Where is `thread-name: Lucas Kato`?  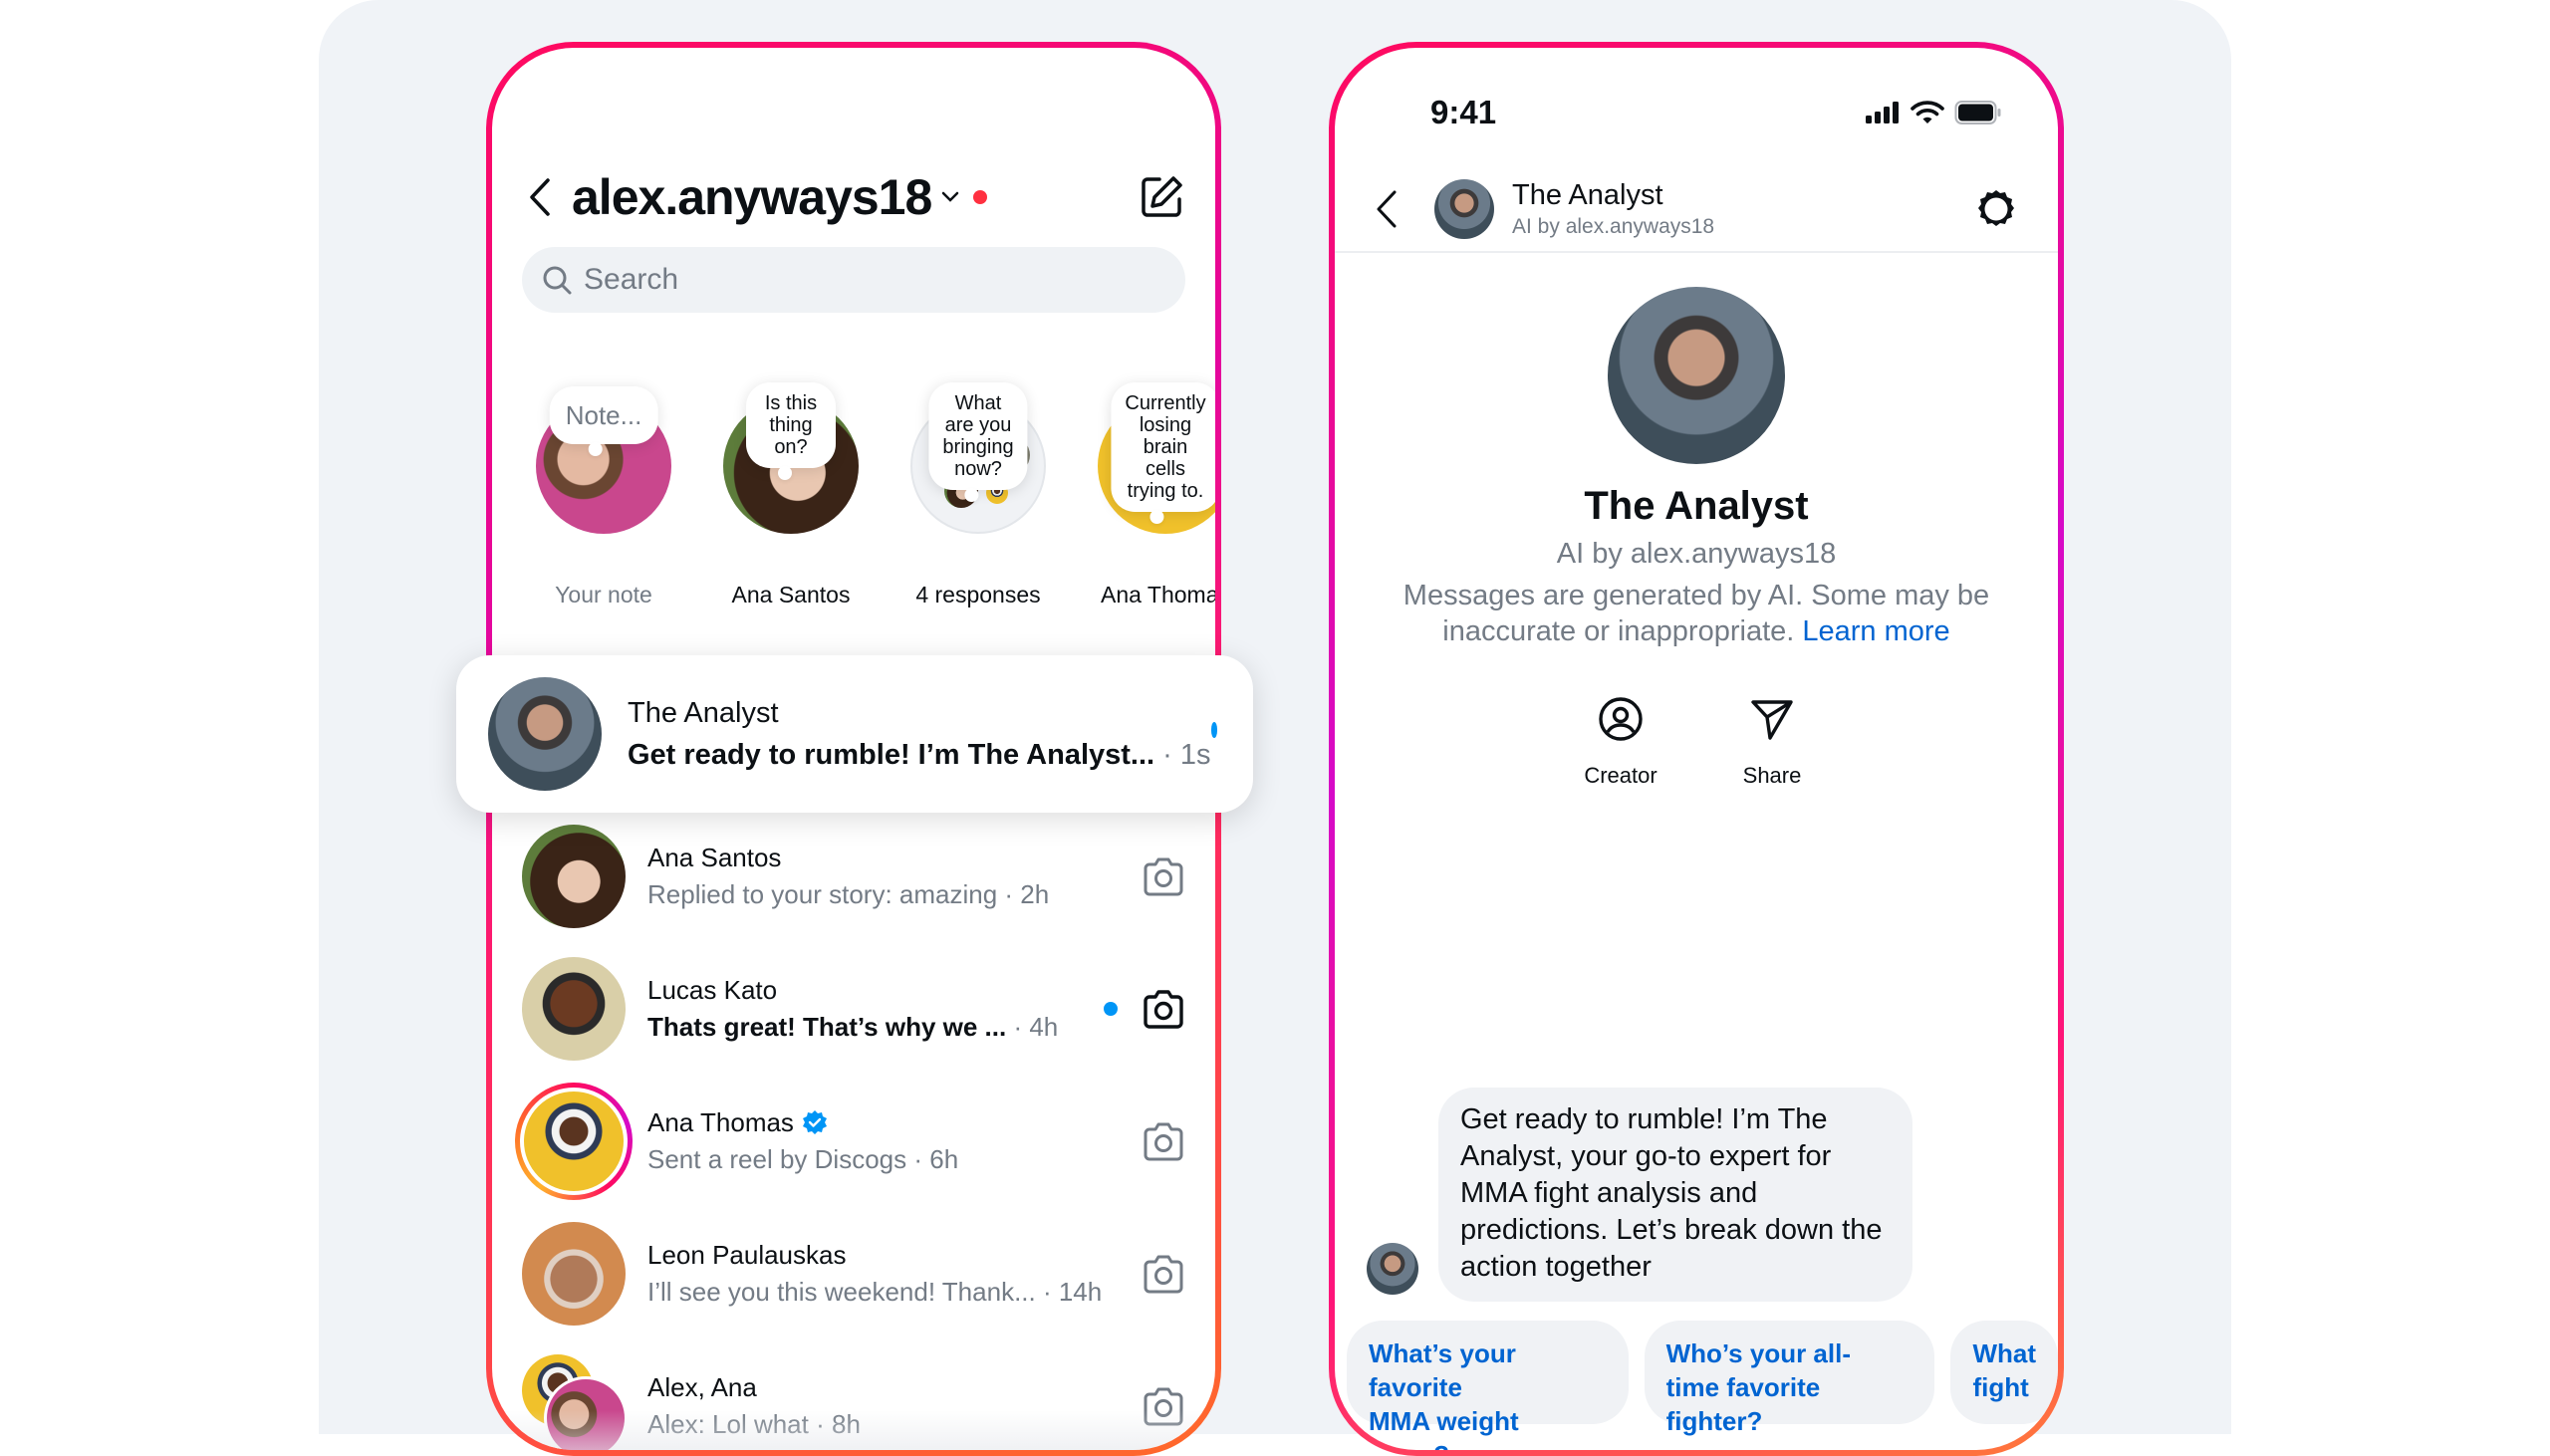 thread-name: Lucas Kato is located at coordinates (712, 990).